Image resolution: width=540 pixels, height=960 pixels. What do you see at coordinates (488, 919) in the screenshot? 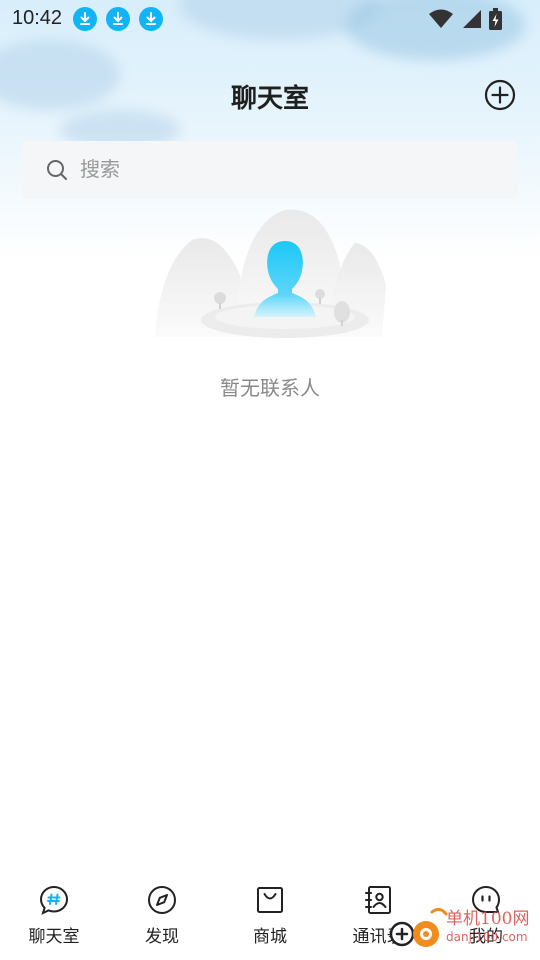
I see `watermark-text: 单机100网` at bounding box center [488, 919].